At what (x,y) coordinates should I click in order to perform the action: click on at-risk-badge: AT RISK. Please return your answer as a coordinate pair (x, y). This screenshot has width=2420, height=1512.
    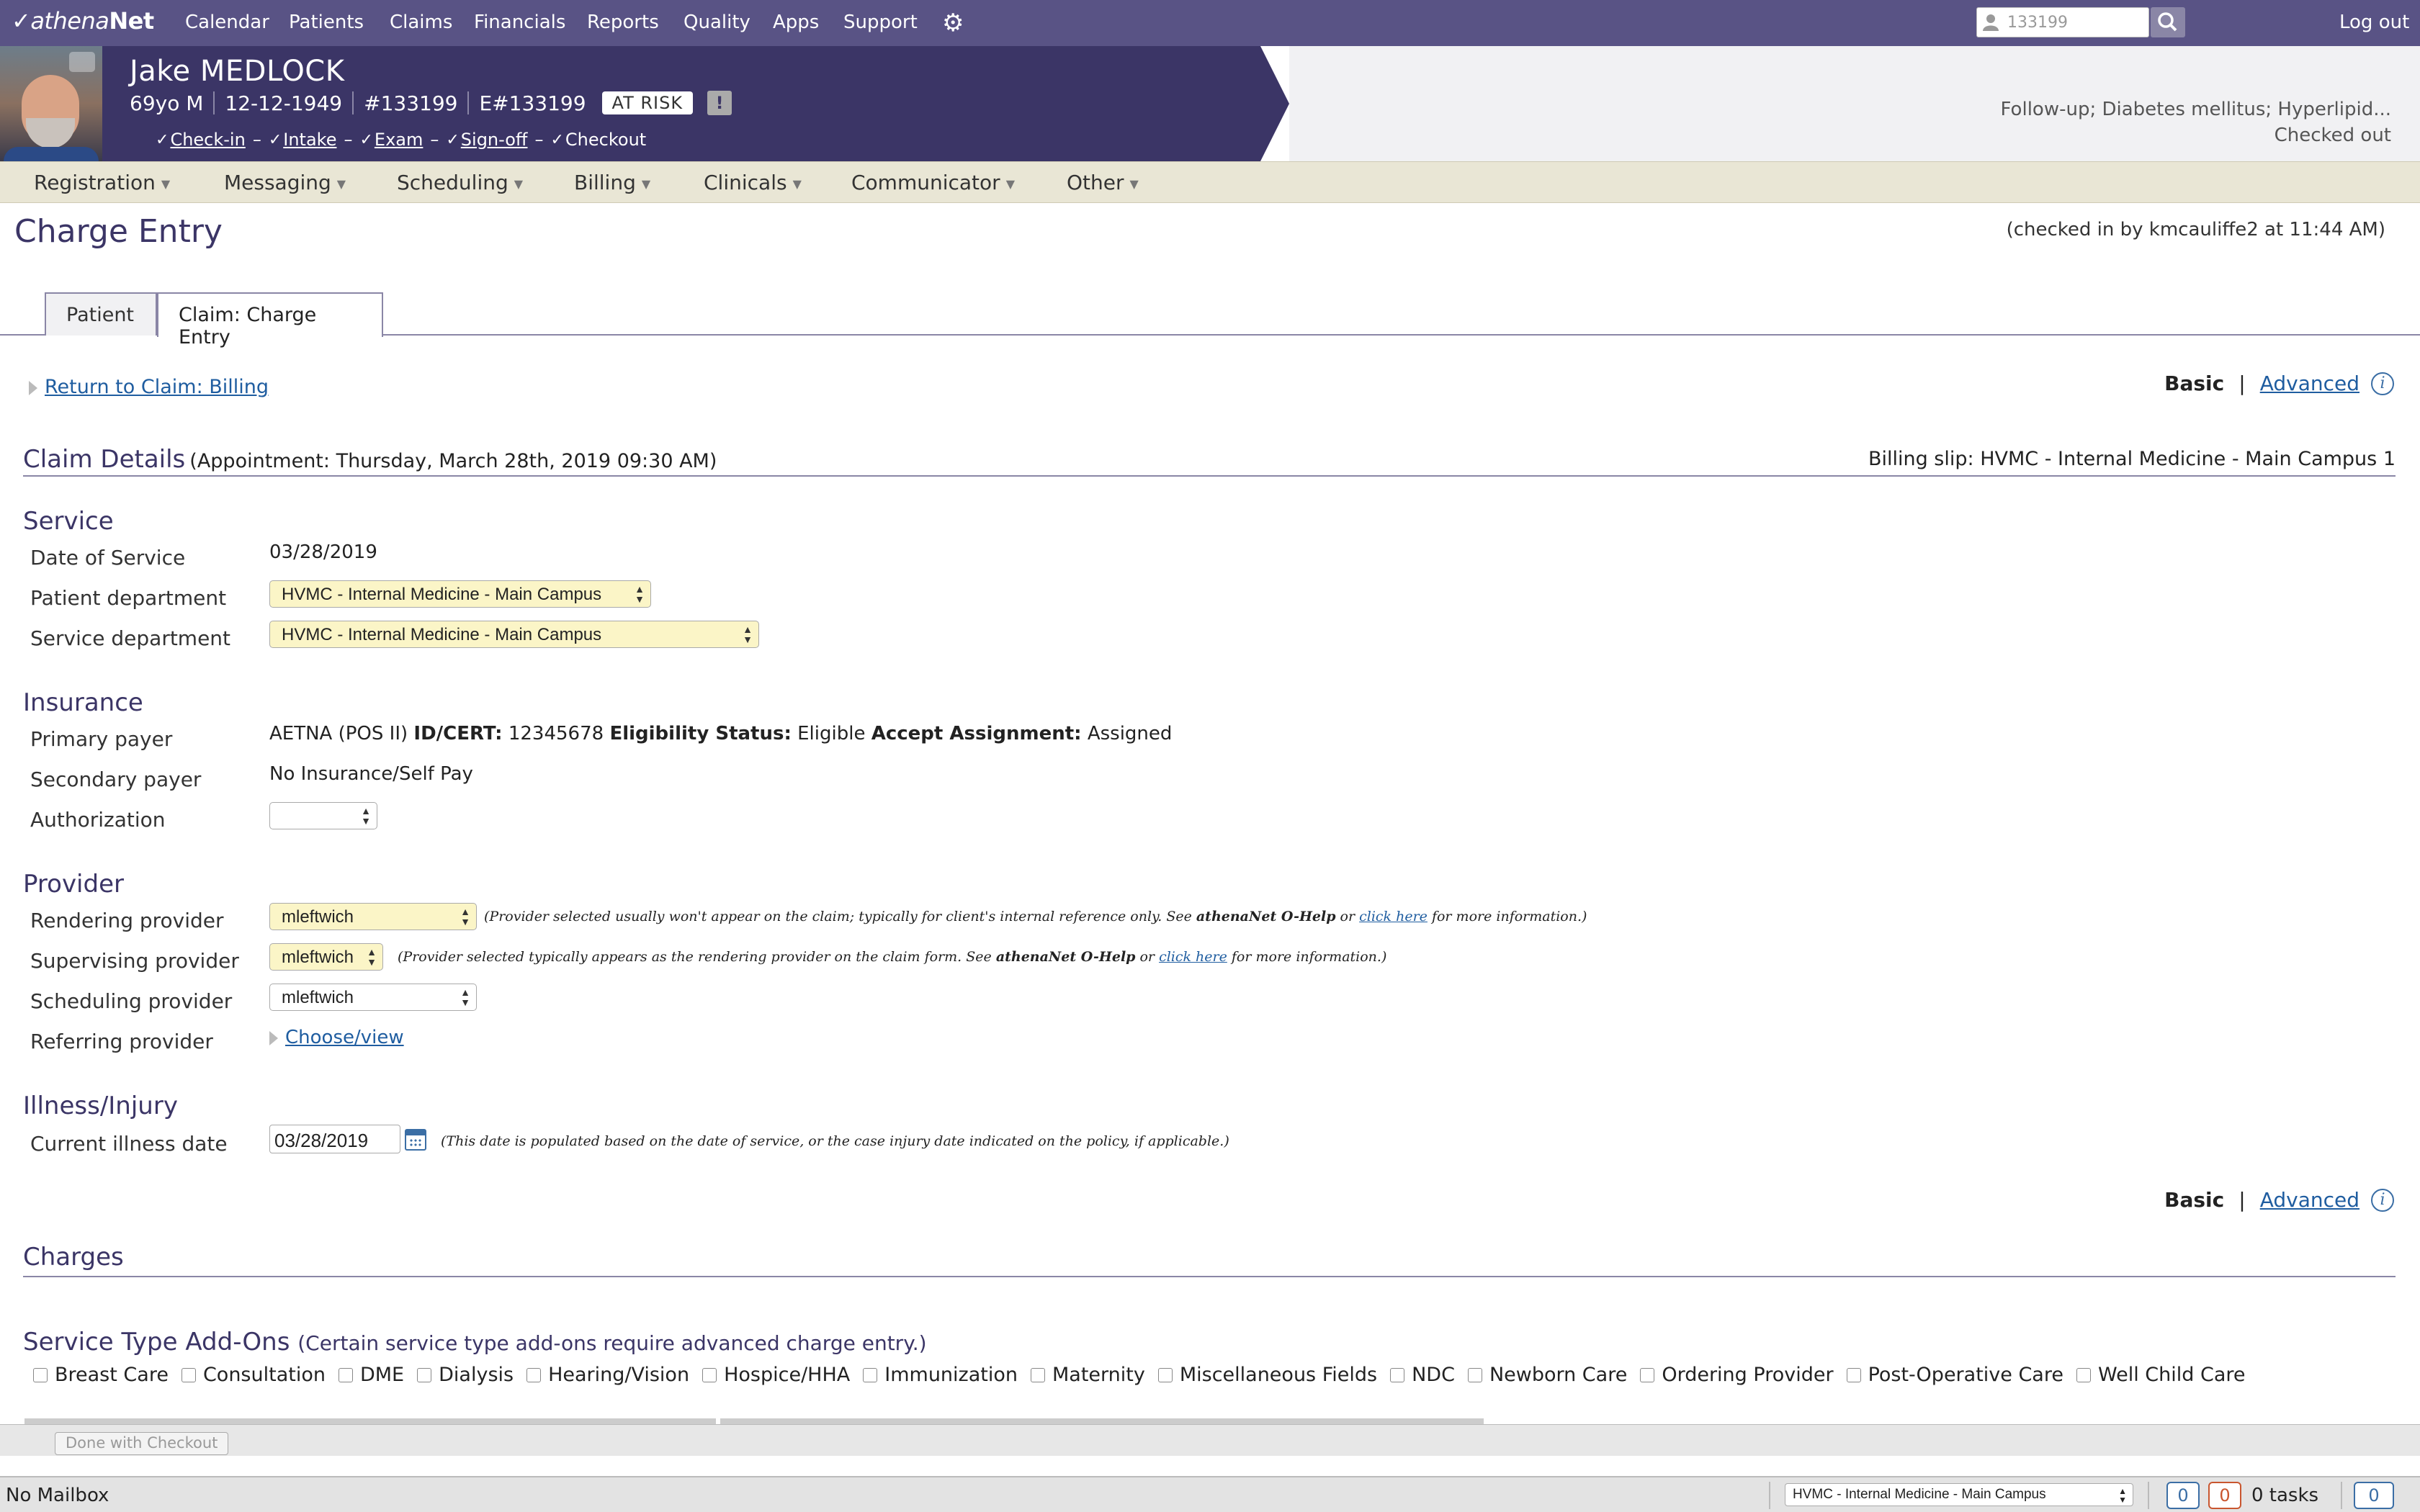
    Looking at the image, I should click on (647, 102).